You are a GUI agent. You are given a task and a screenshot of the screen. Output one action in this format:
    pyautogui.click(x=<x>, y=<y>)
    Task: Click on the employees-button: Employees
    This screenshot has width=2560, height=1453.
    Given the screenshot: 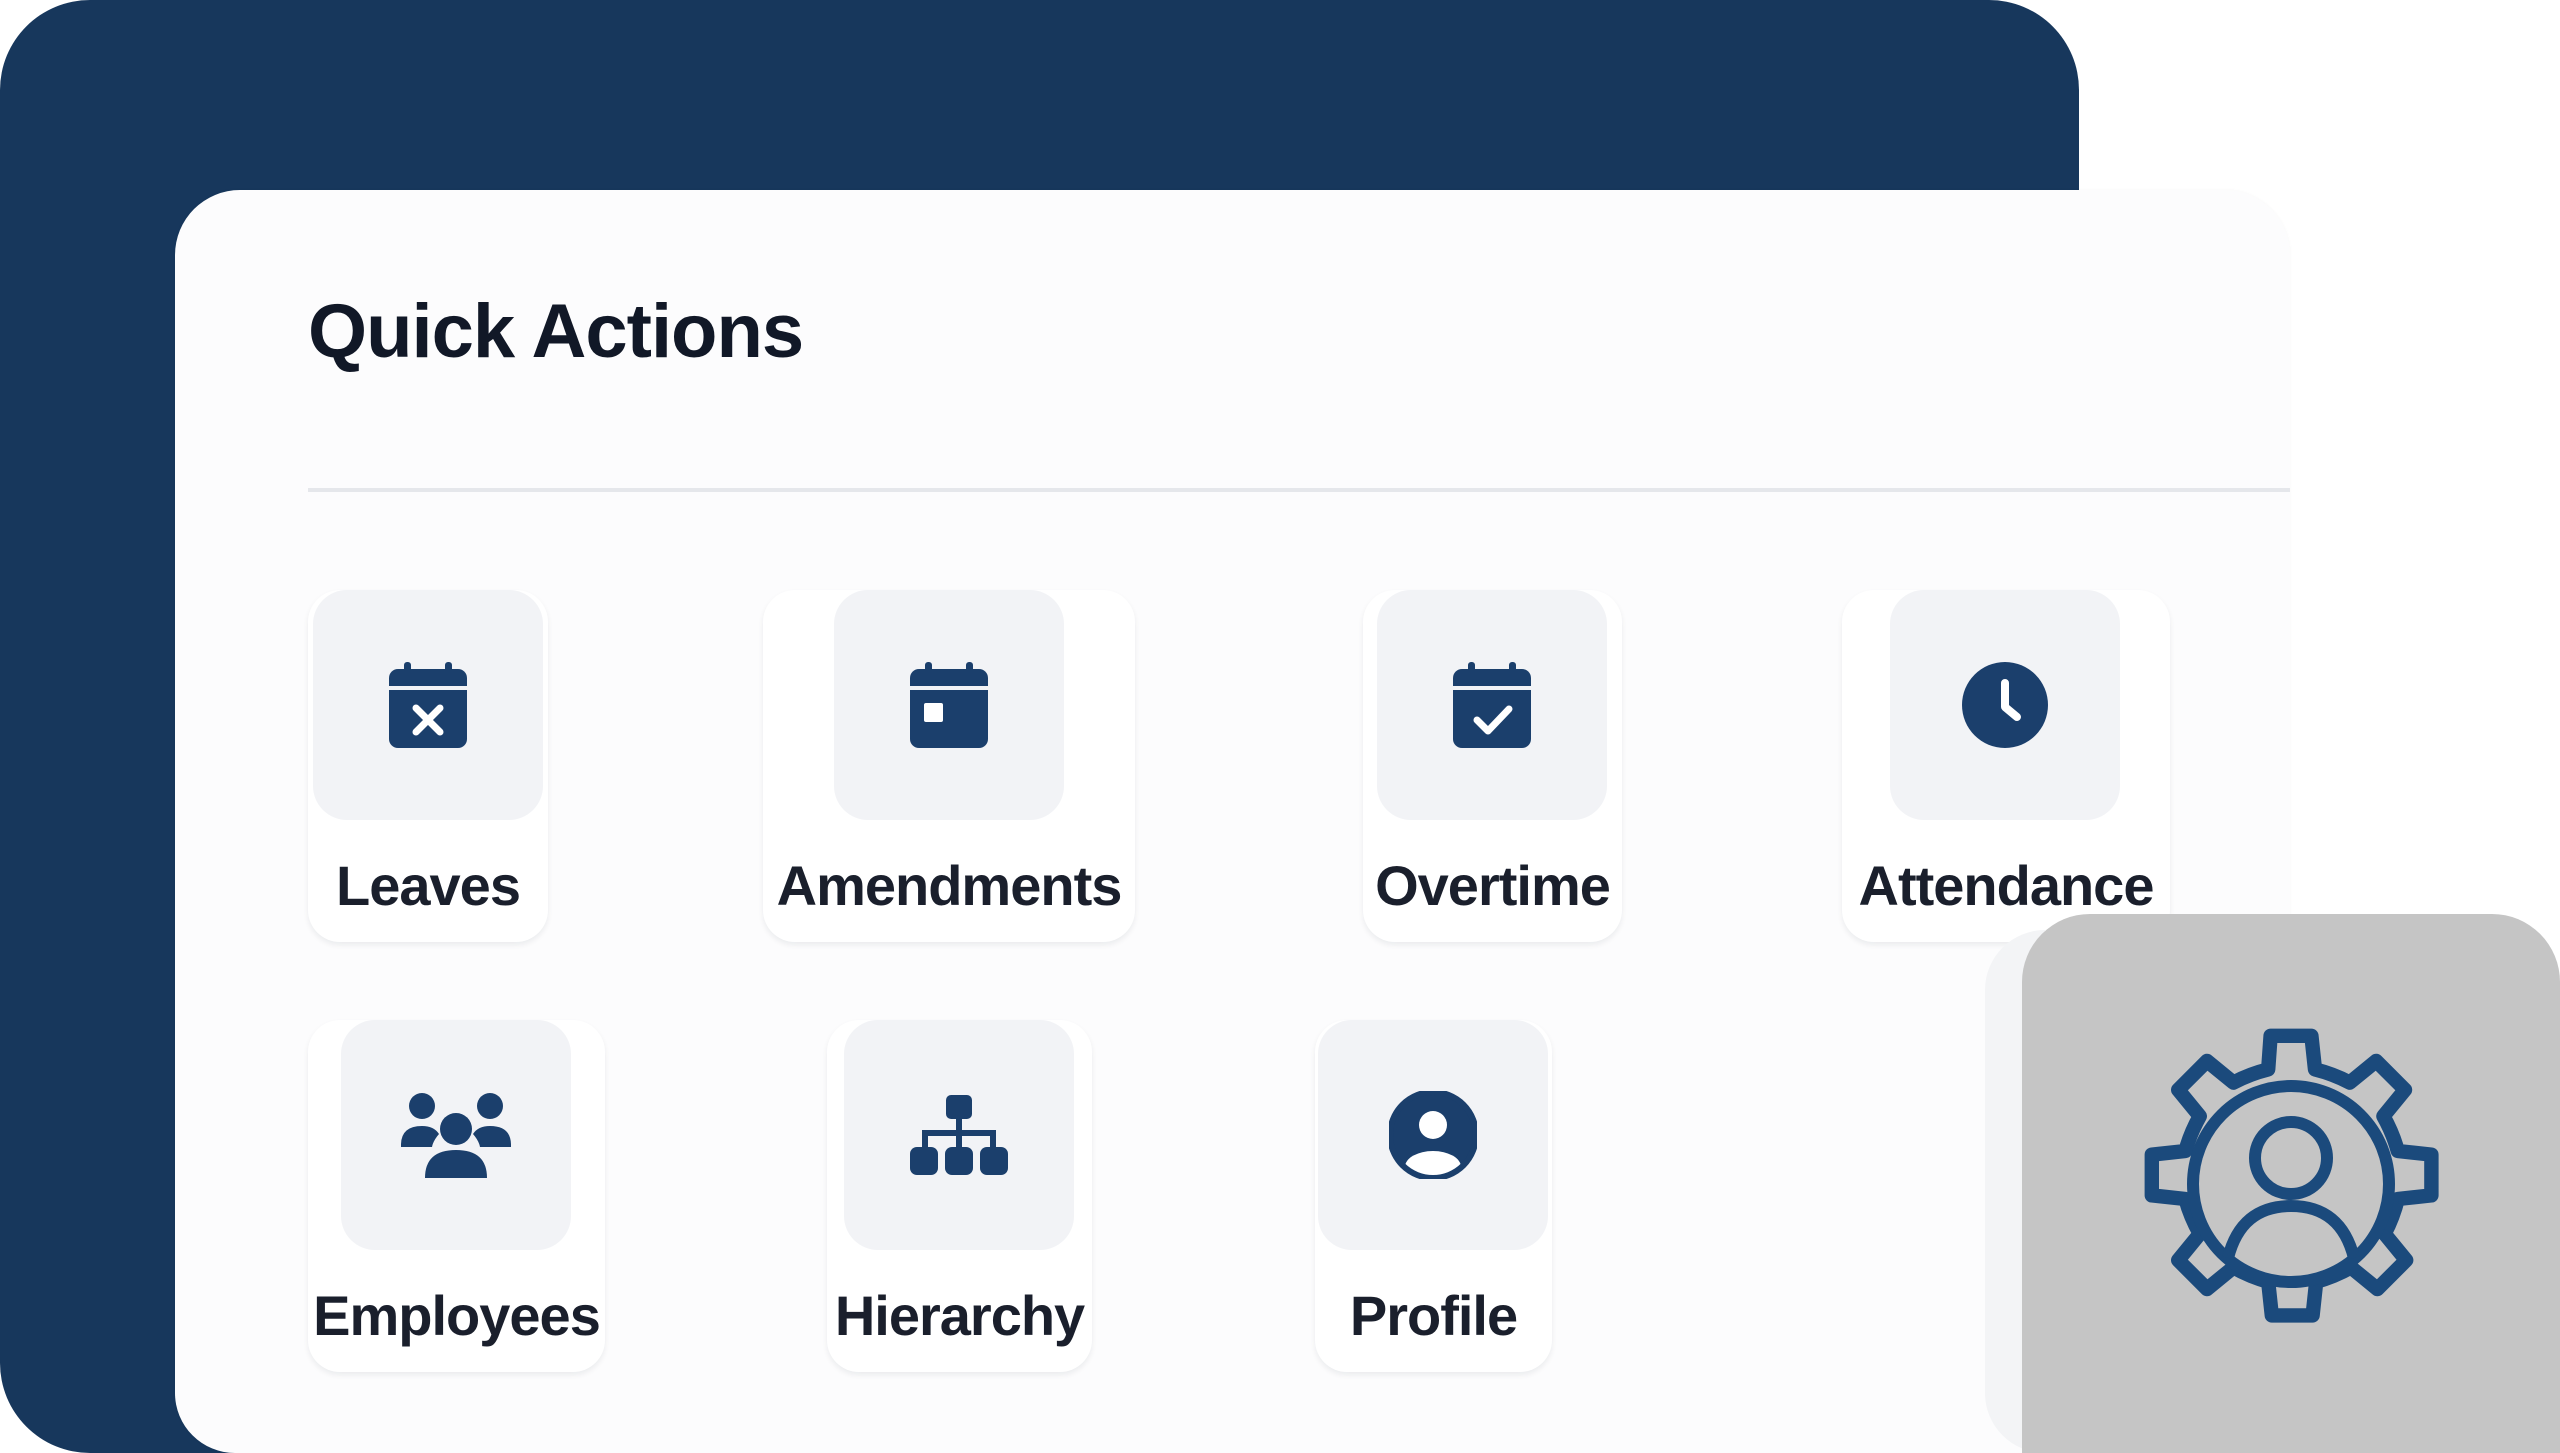 What is the action you would take?
    pyautogui.click(x=456, y=1196)
    